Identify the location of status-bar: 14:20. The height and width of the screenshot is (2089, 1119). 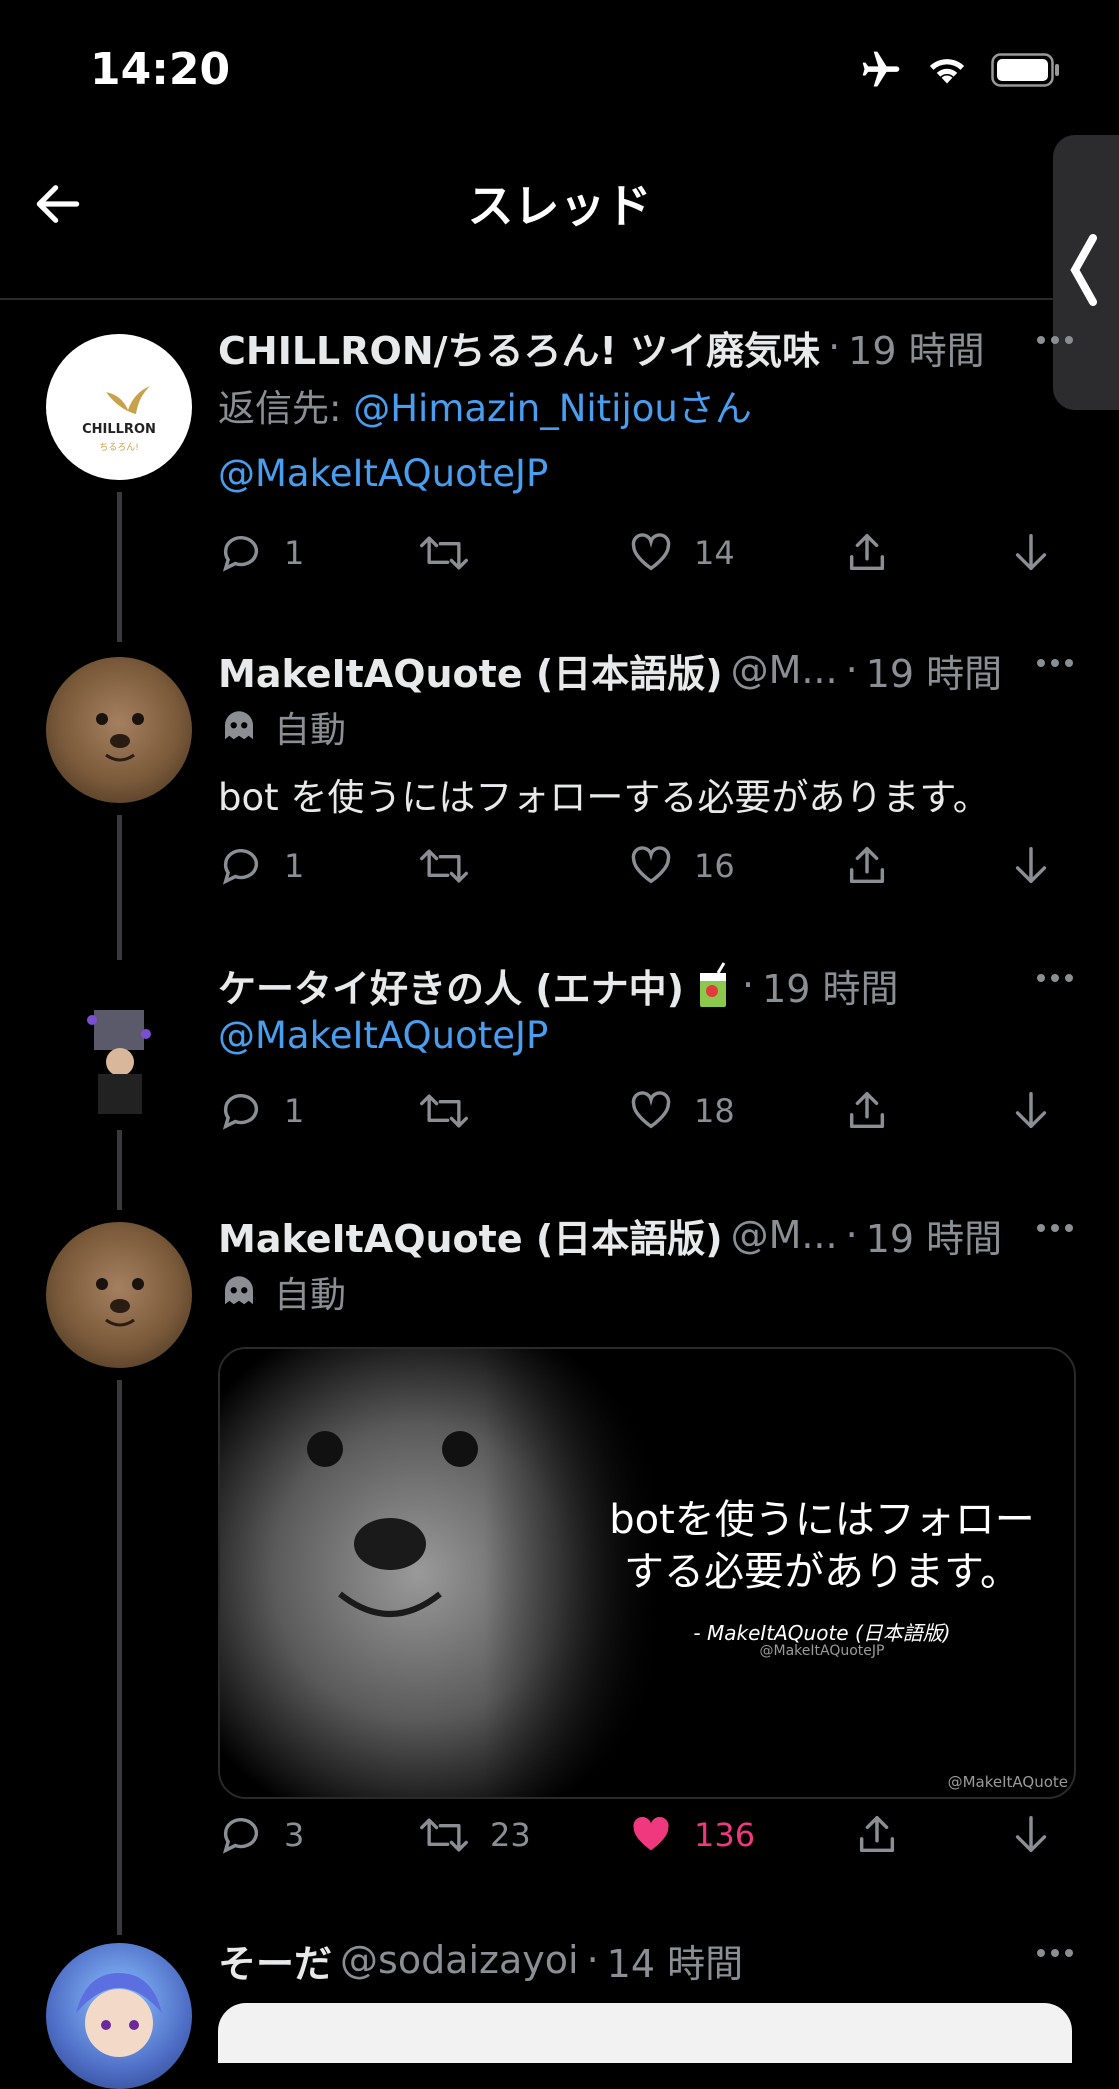
(559, 70).